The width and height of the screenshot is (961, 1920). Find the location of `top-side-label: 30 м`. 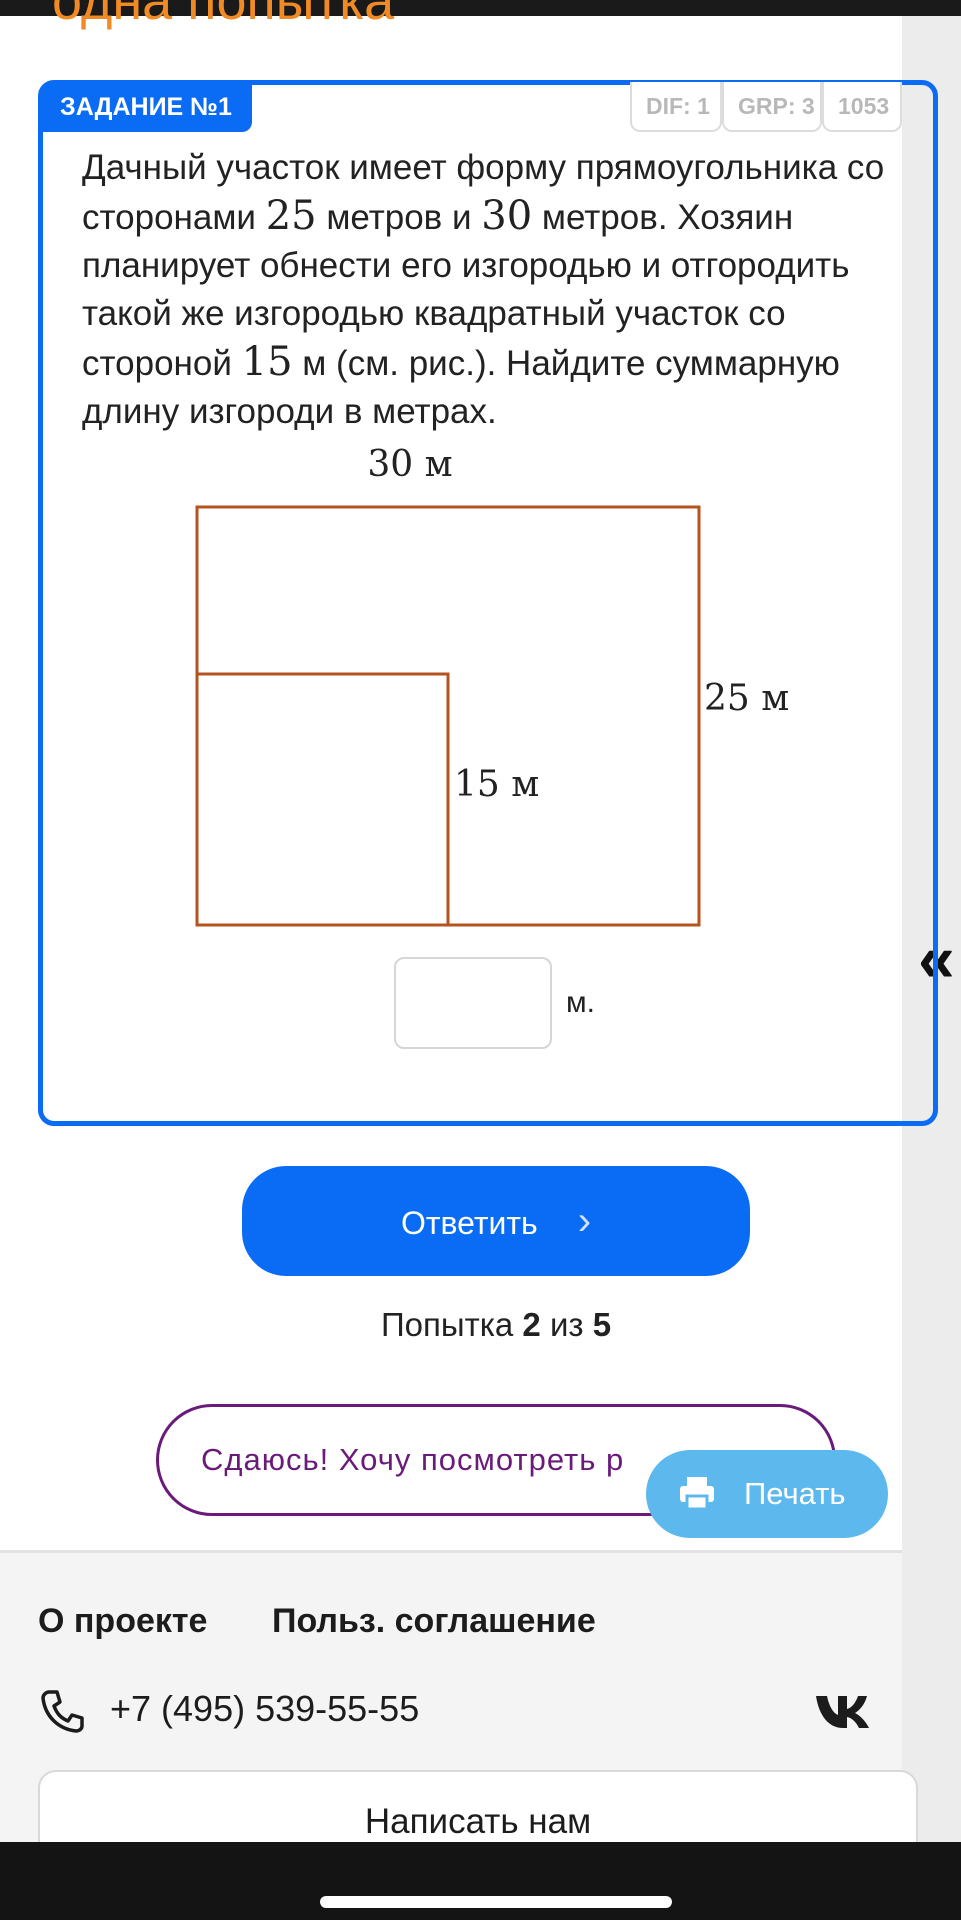

top-side-label: 30 м is located at coordinates (409, 464).